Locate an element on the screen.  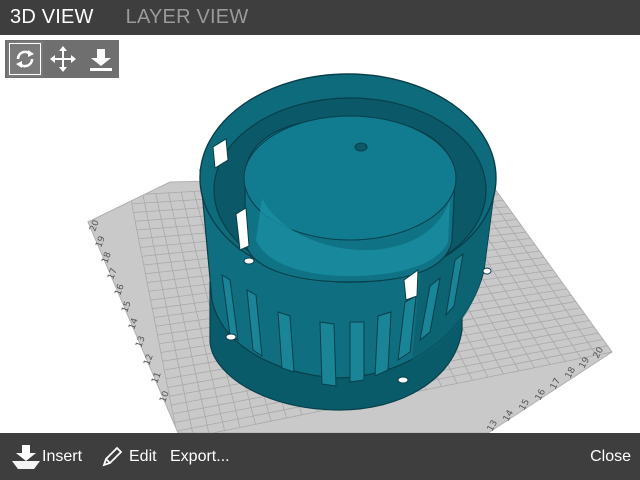
insert-button: Insert is located at coordinates (46, 456).